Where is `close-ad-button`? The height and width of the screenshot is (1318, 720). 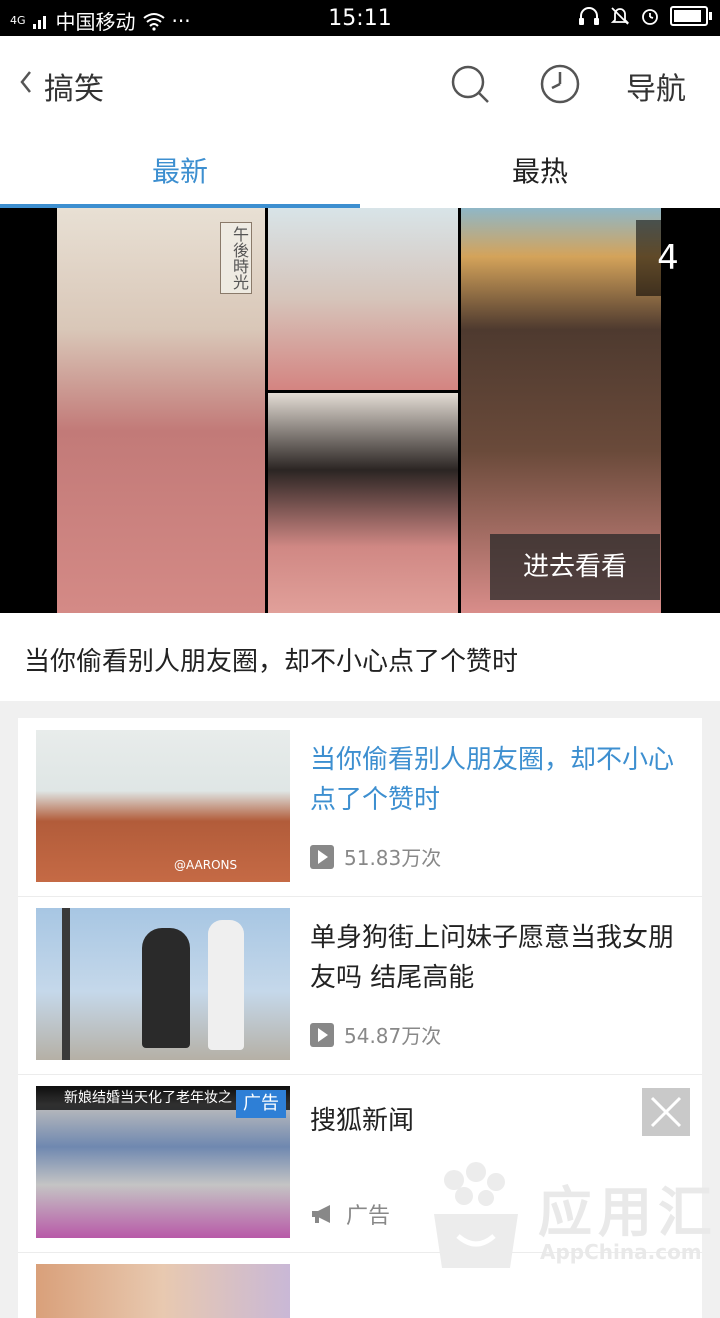
close-ad-button is located at coordinates (666, 1112).